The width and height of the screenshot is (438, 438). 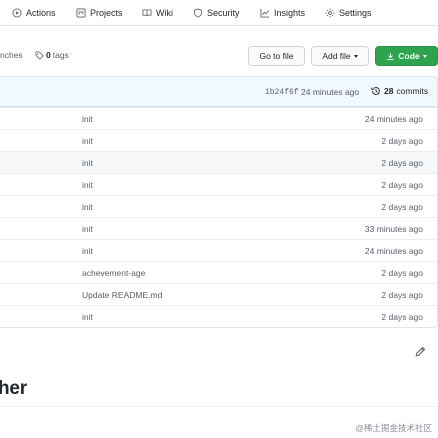 I want to click on project-board-icon, so click(x=81, y=13).